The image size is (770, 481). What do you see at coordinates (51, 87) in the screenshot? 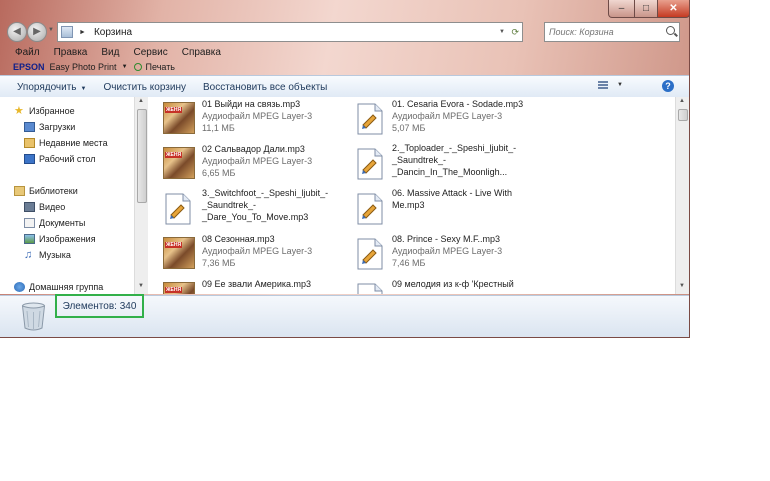
I see `organize-button: Упорядочить ▼` at bounding box center [51, 87].